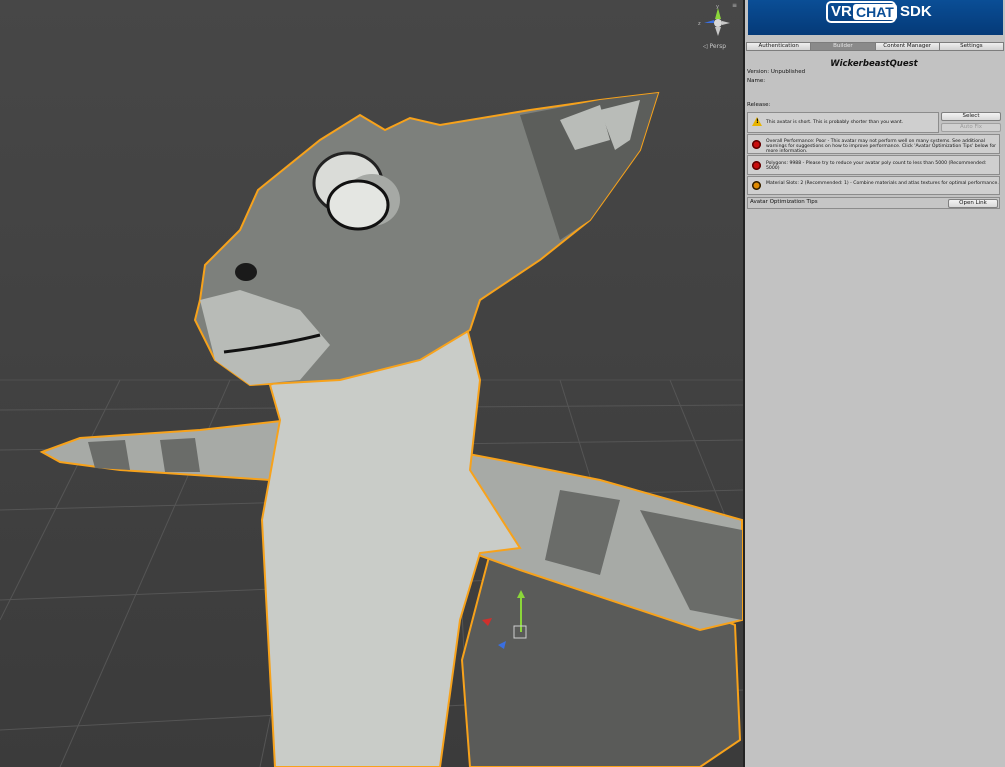 The height and width of the screenshot is (767, 1005). Describe the element at coordinates (841, 11) in the screenshot. I see `logo-vr-text: VR` at that location.